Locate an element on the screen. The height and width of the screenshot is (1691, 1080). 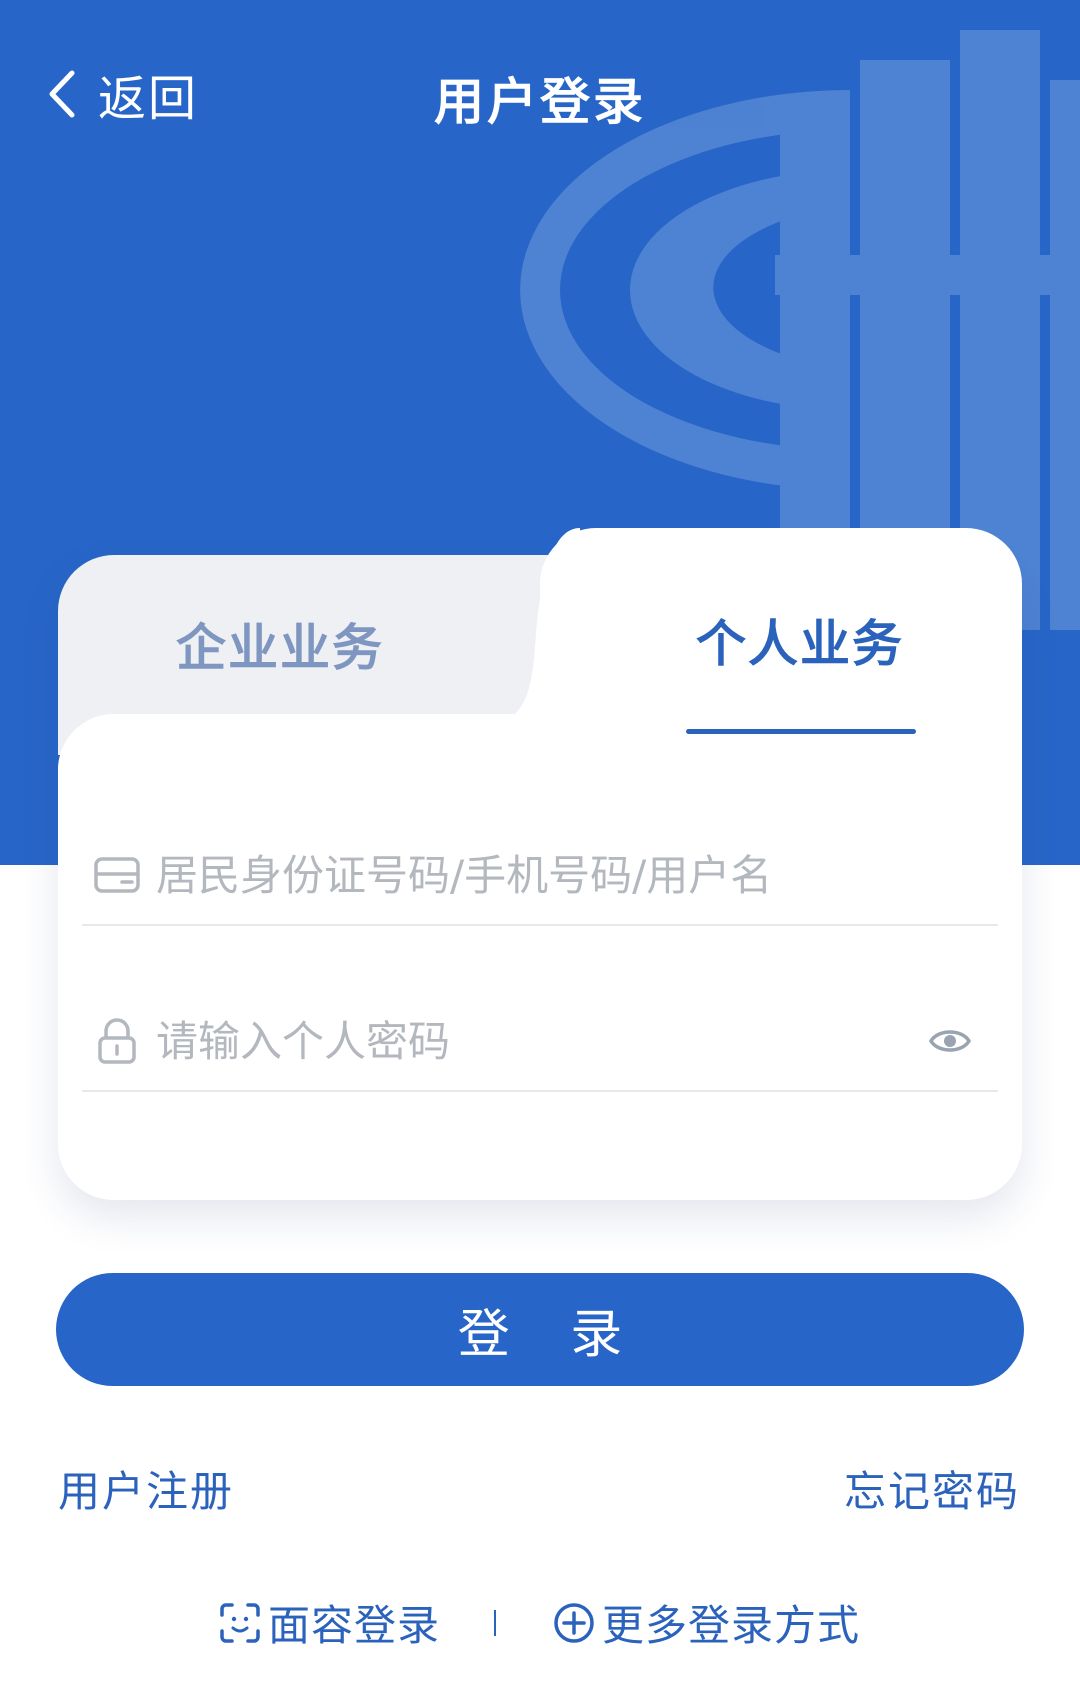
alternative-login-row: 面容登录 更多登录方式 is located at coordinates (540, 1622).